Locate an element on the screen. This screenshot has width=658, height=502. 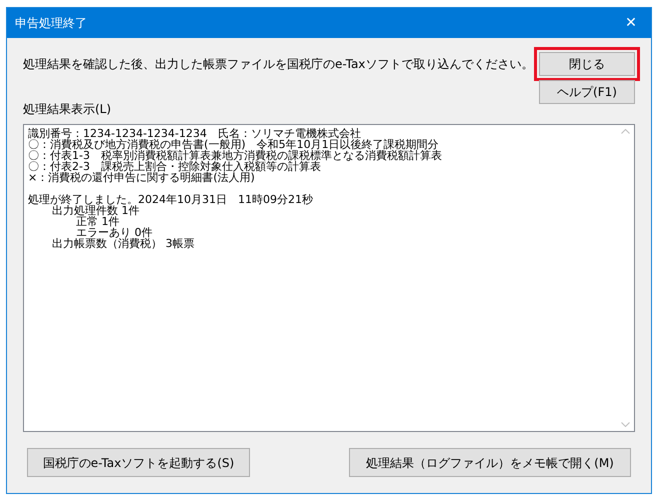
log-line: 出力処理件数 1件 is located at coordinates (96, 210).